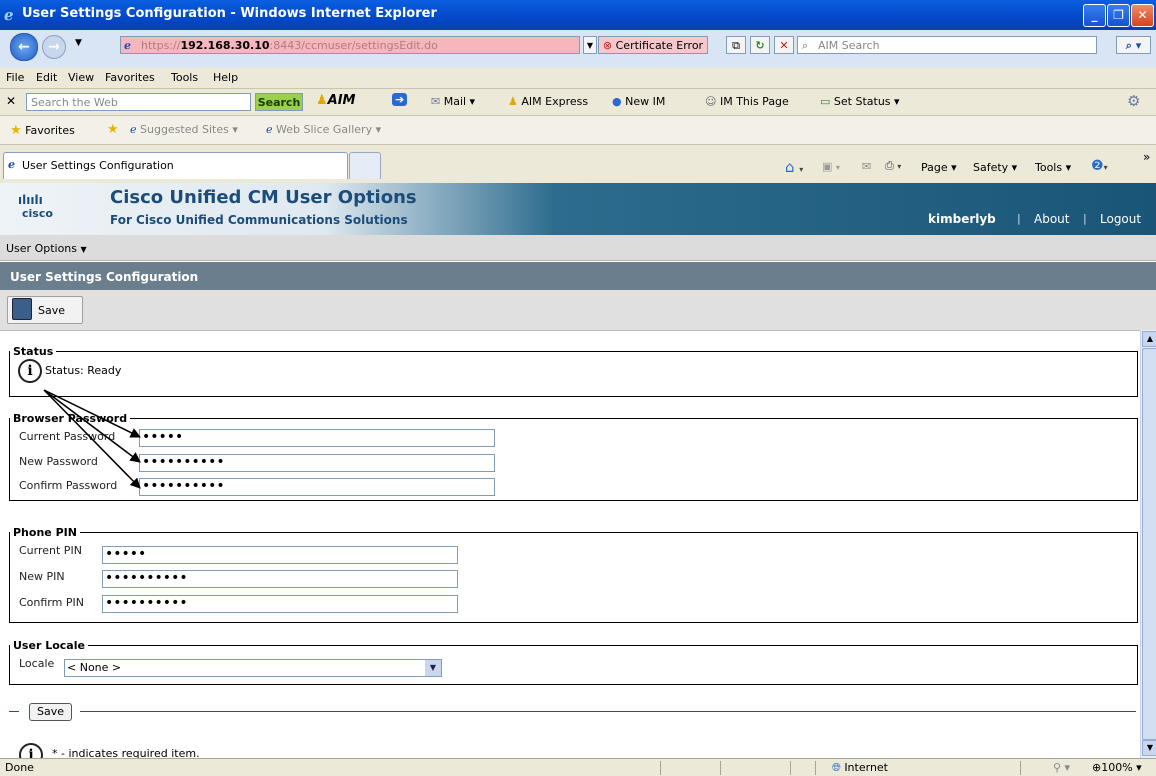  What do you see at coordinates (92, 413) in the screenshot?
I see `arrow-to-current-password` at bounding box center [92, 413].